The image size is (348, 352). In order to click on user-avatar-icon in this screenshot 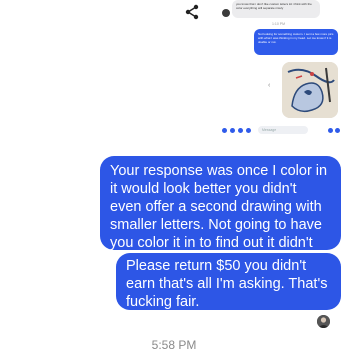, I will do `click(323, 321)`.